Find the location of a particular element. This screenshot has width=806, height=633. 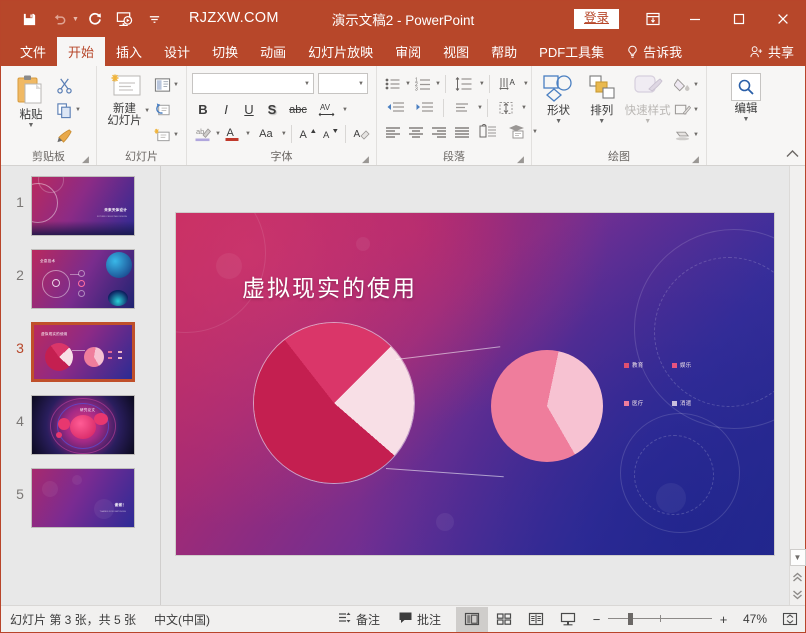

font-color-button: A is located at coordinates (233, 133).